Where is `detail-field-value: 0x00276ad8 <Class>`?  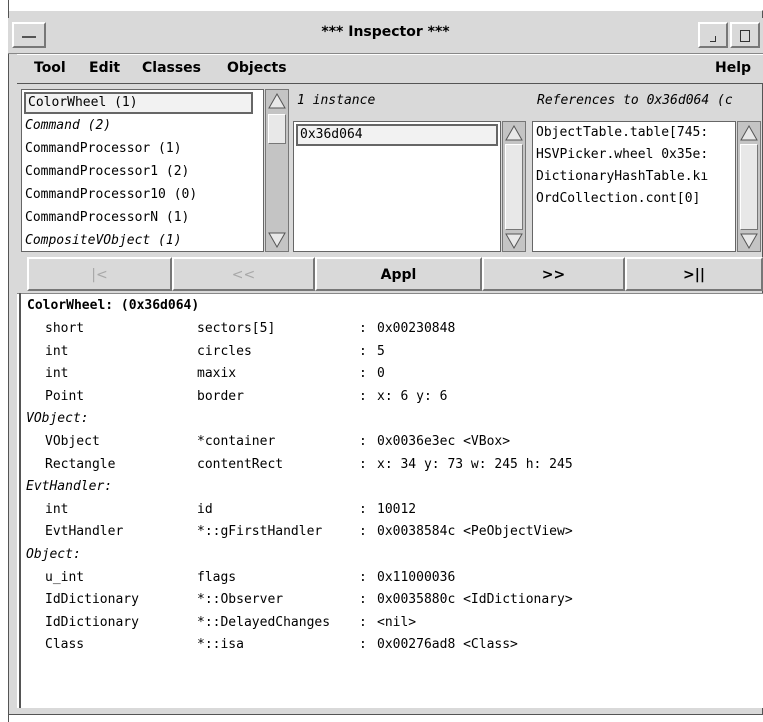
detail-field-value: 0x00276ad8 <Class> is located at coordinates (447, 645).